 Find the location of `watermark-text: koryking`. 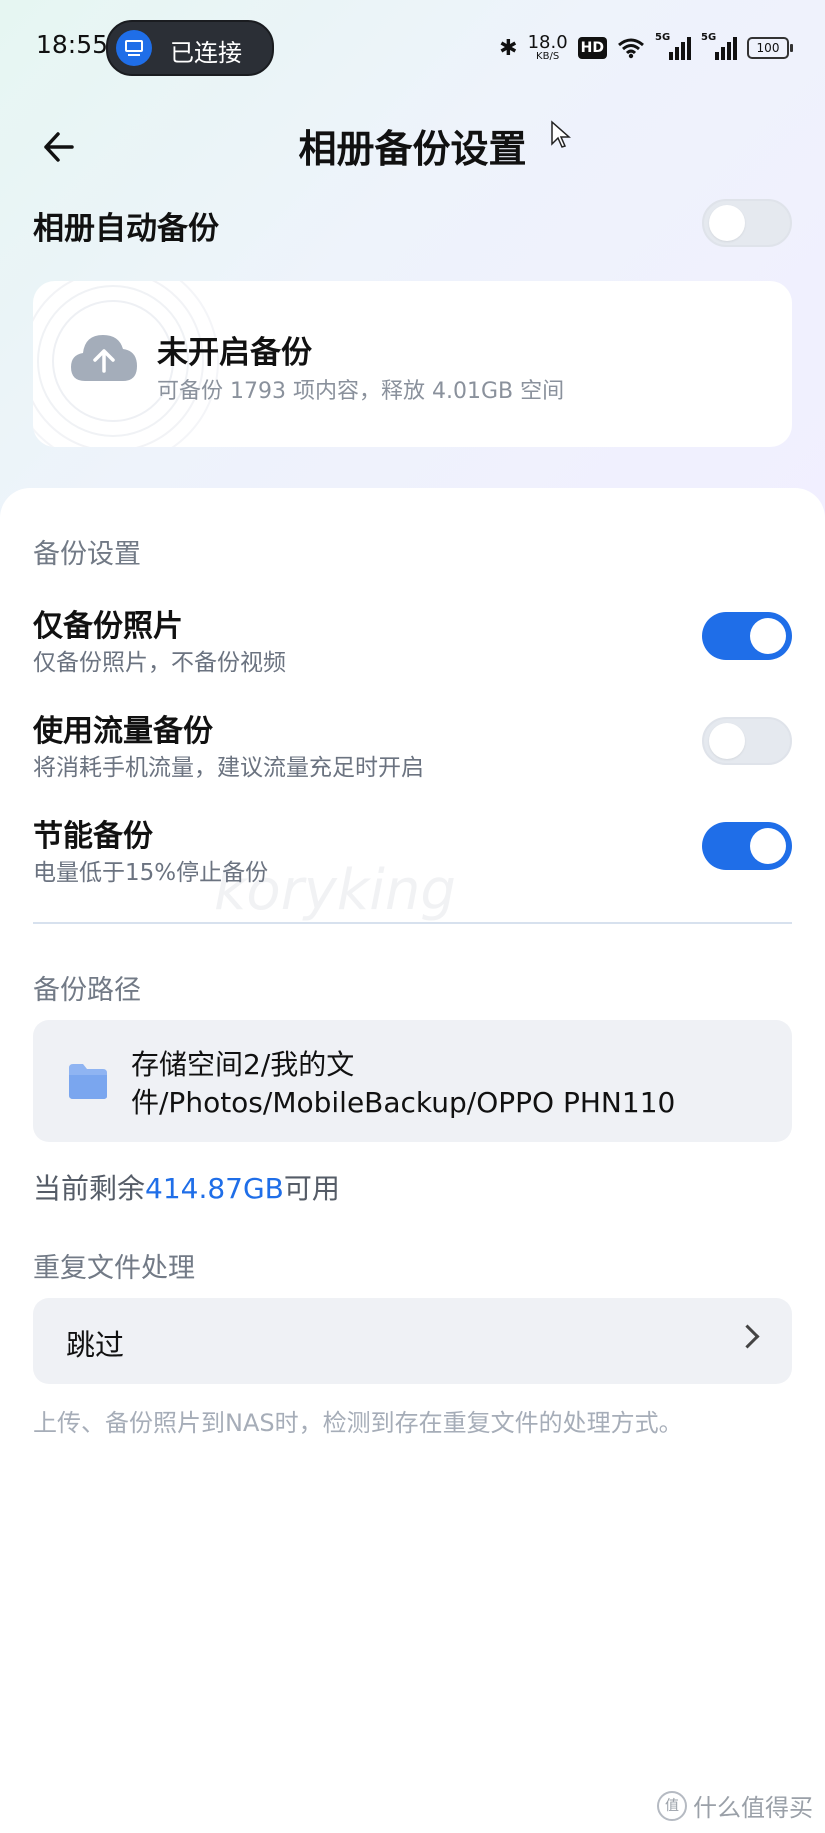

watermark-text: koryking is located at coordinates (335, 890).